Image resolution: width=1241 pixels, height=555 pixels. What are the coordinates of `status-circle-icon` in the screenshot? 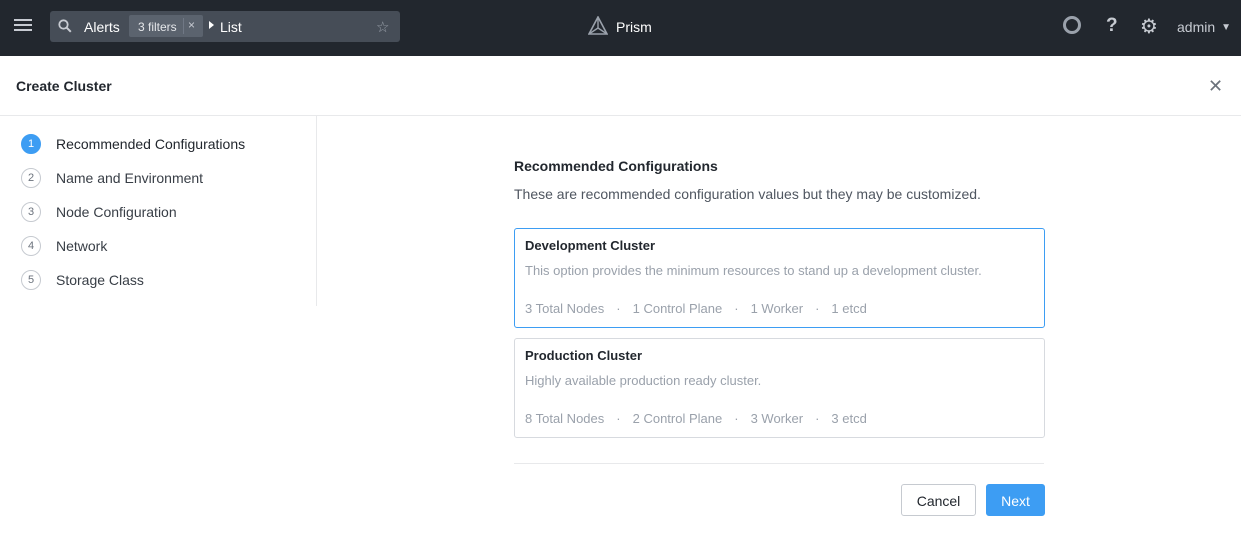 It's located at (1072, 25).